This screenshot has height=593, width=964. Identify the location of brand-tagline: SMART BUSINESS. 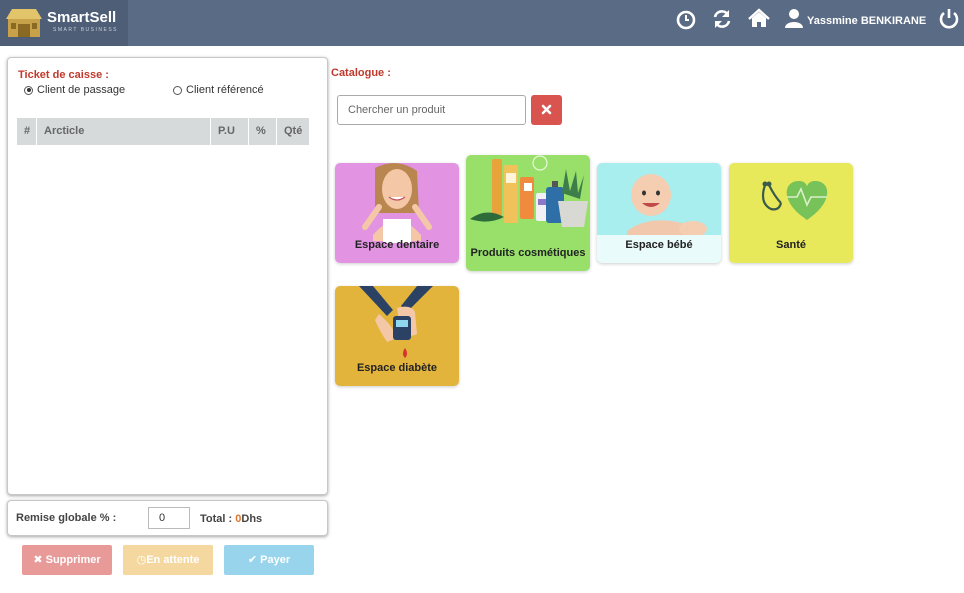
(85, 30).